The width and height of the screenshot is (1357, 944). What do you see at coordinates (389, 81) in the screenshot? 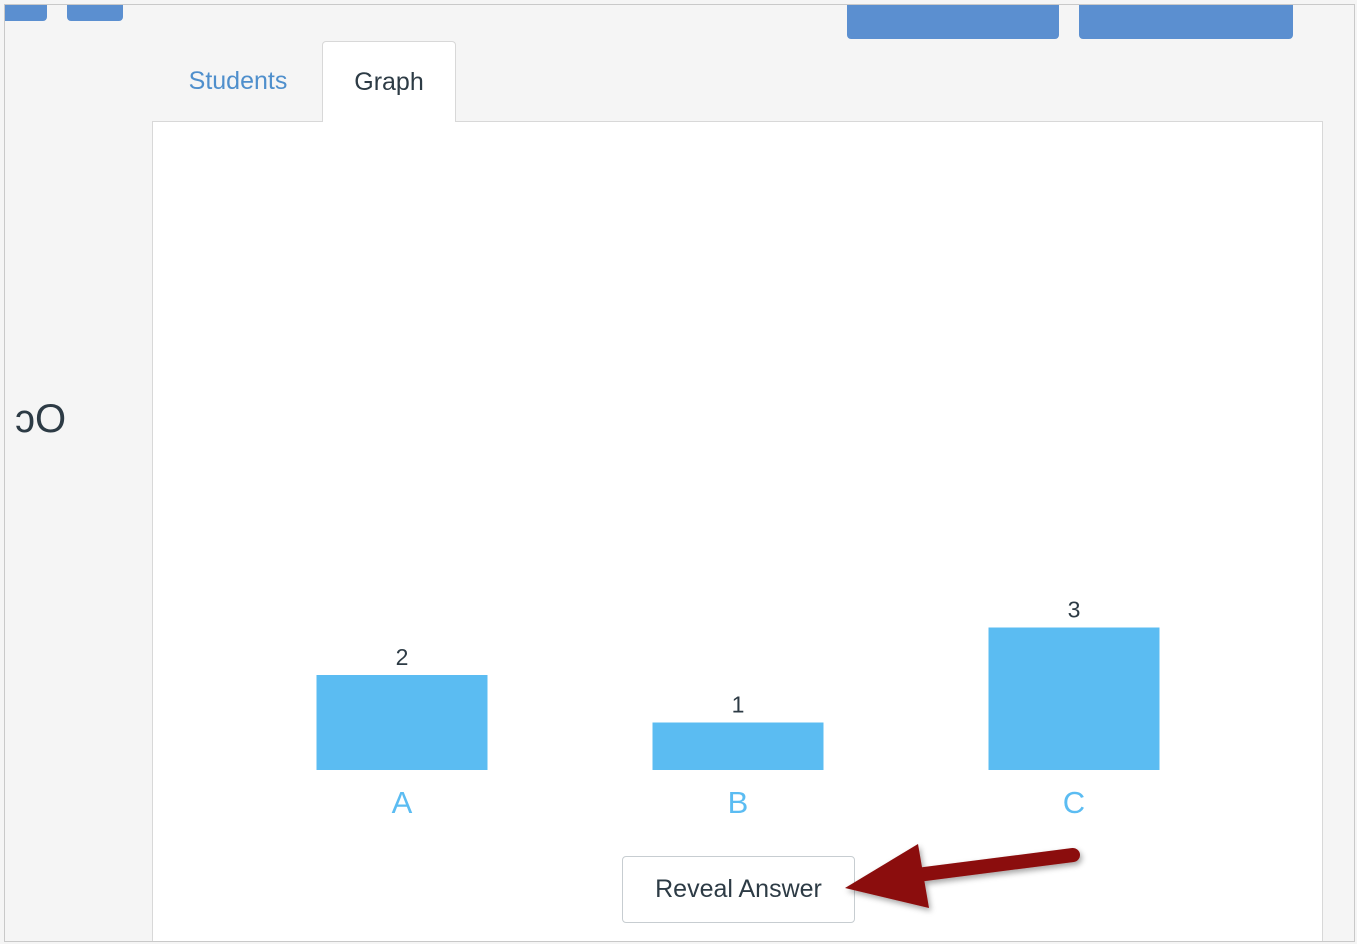
I see `tab-graph: Graph` at bounding box center [389, 81].